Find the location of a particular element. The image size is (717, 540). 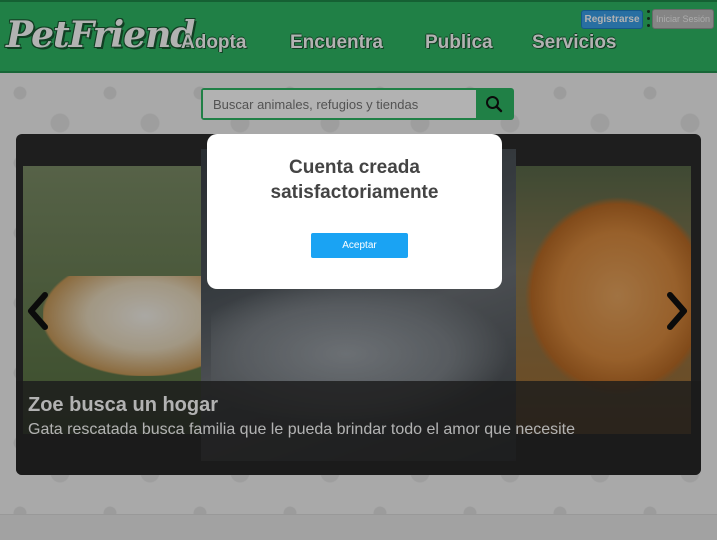

accept-button: Aceptar is located at coordinates (359, 245).